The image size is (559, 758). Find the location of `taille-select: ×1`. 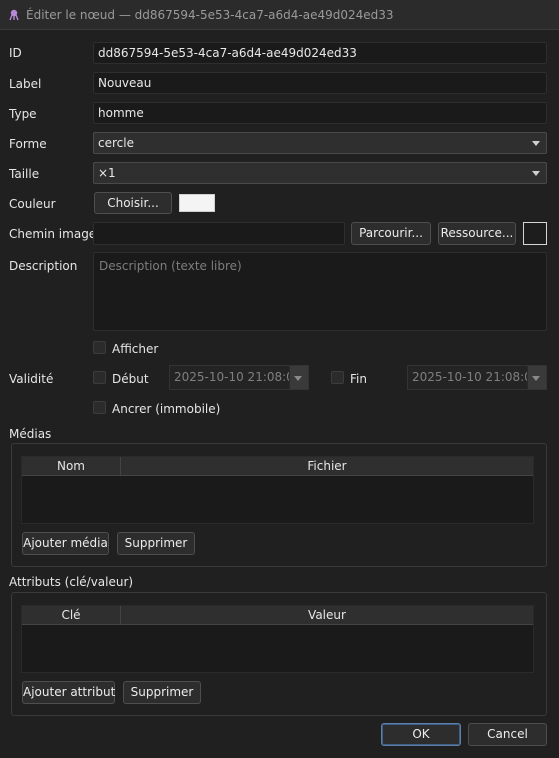

taille-select: ×1 is located at coordinates (320, 173).